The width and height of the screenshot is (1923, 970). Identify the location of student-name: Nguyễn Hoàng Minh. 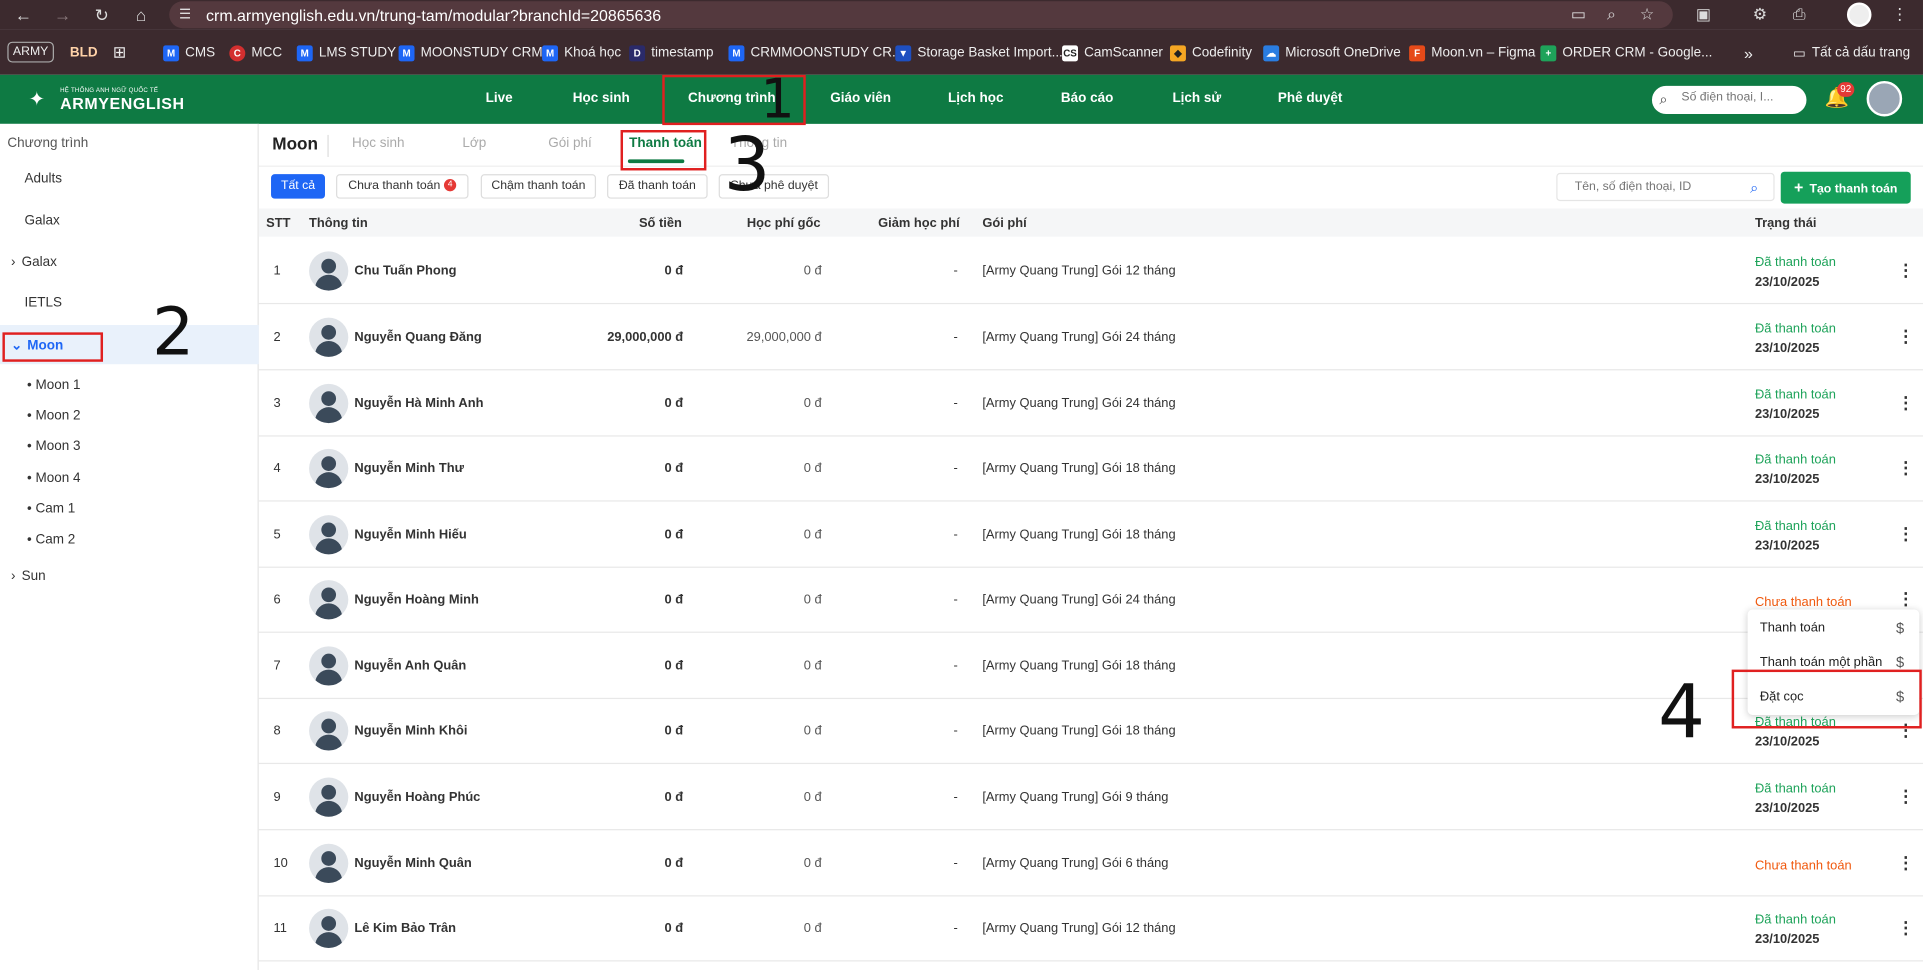
(416, 599).